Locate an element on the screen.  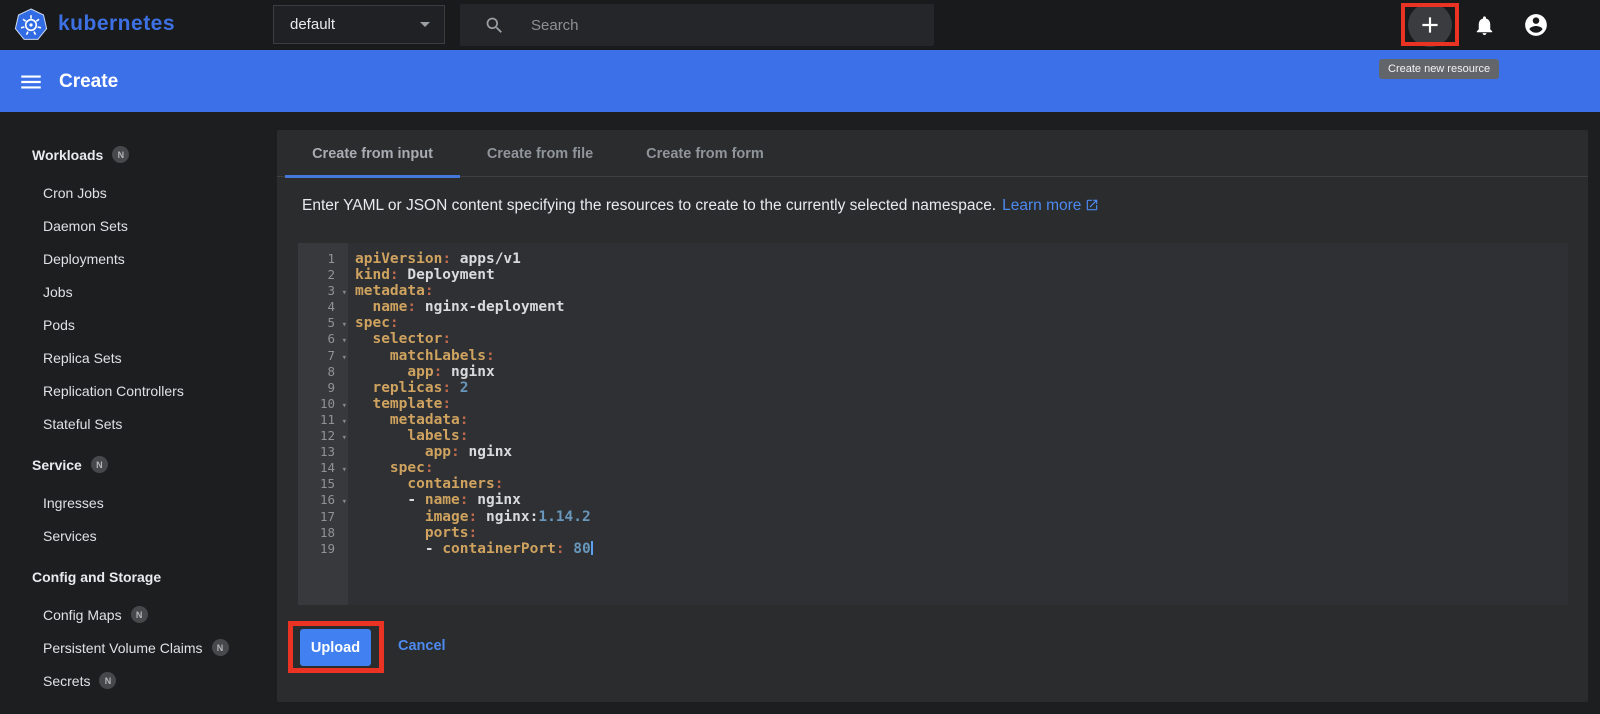
sidebar-item-replication-controllers: Replication Controllers is located at coordinates (138, 390).